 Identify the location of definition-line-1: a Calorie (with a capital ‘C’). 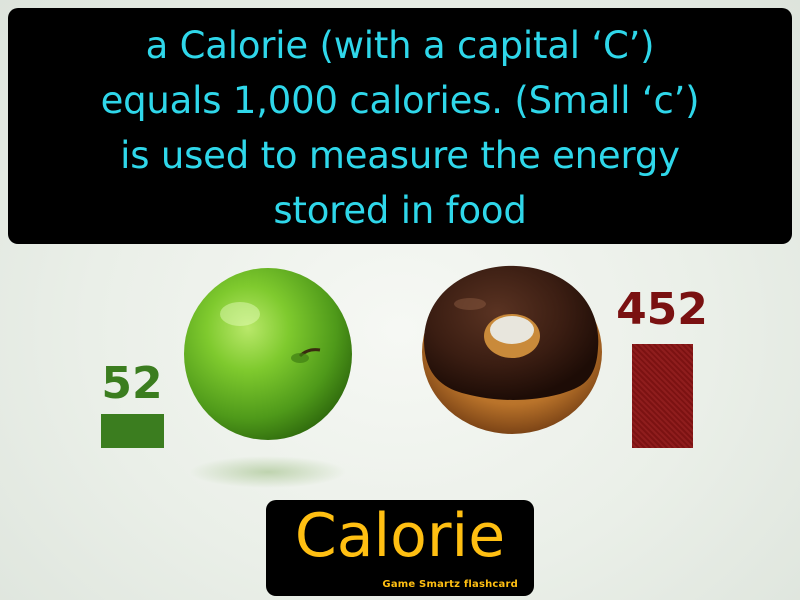
(400, 45).